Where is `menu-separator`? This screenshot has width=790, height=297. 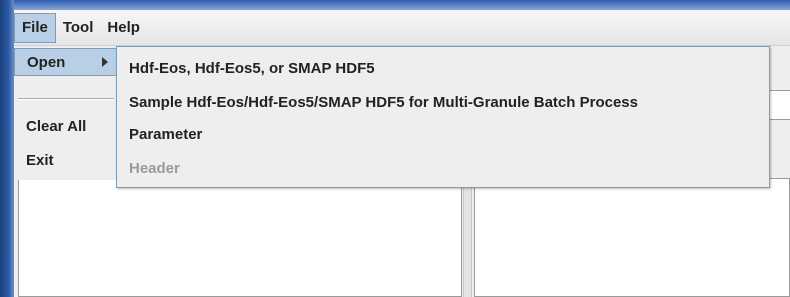
menu-separator is located at coordinates (66, 99).